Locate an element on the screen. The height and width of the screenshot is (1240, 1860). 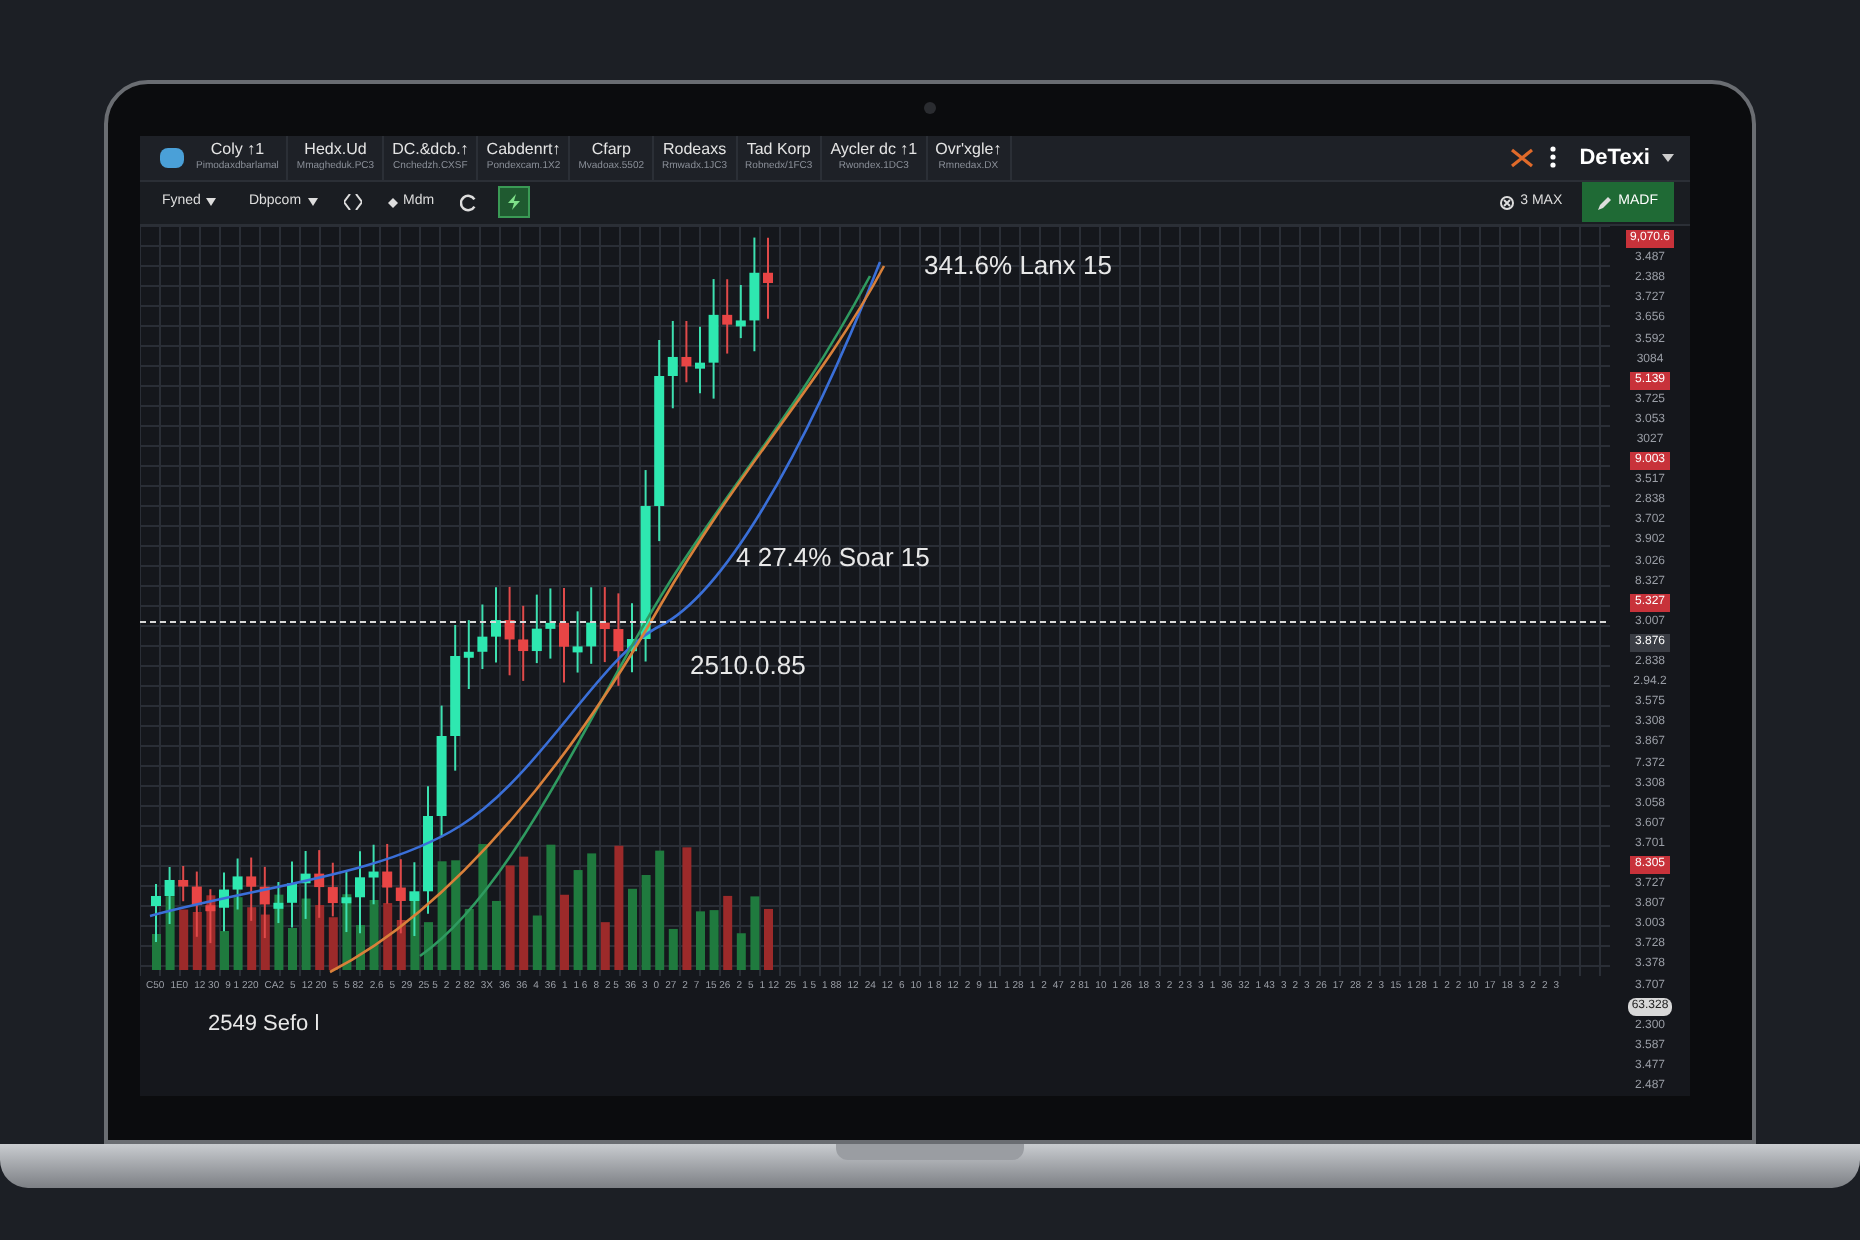
lightning-icon is located at coordinates (514, 202).